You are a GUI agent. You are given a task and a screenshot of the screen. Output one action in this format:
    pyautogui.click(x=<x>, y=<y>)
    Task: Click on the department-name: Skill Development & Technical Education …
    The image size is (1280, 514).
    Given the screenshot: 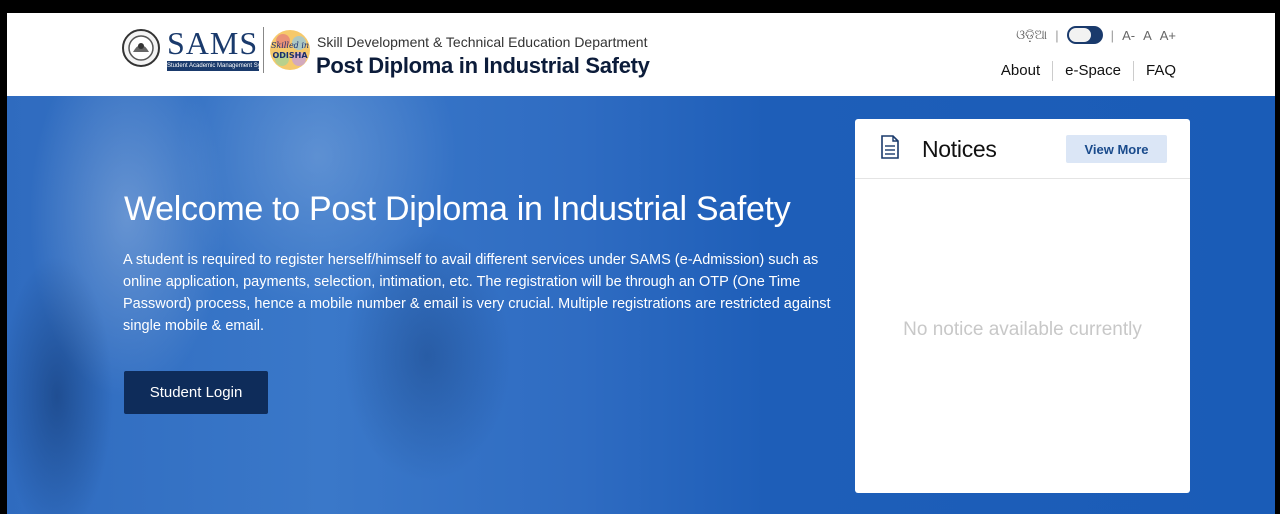 What is the action you would take?
    pyautogui.click(x=482, y=42)
    